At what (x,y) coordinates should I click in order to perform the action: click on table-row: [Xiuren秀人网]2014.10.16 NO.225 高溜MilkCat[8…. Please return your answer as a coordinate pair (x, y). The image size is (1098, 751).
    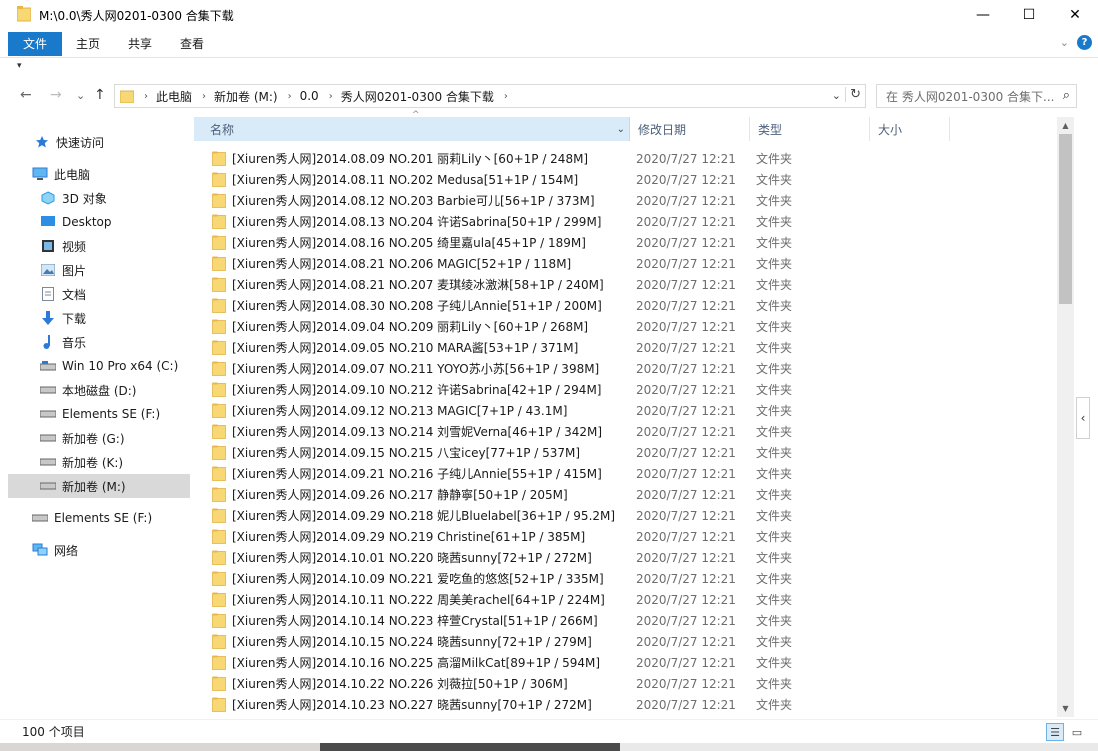
    Looking at the image, I should click on (625, 662).